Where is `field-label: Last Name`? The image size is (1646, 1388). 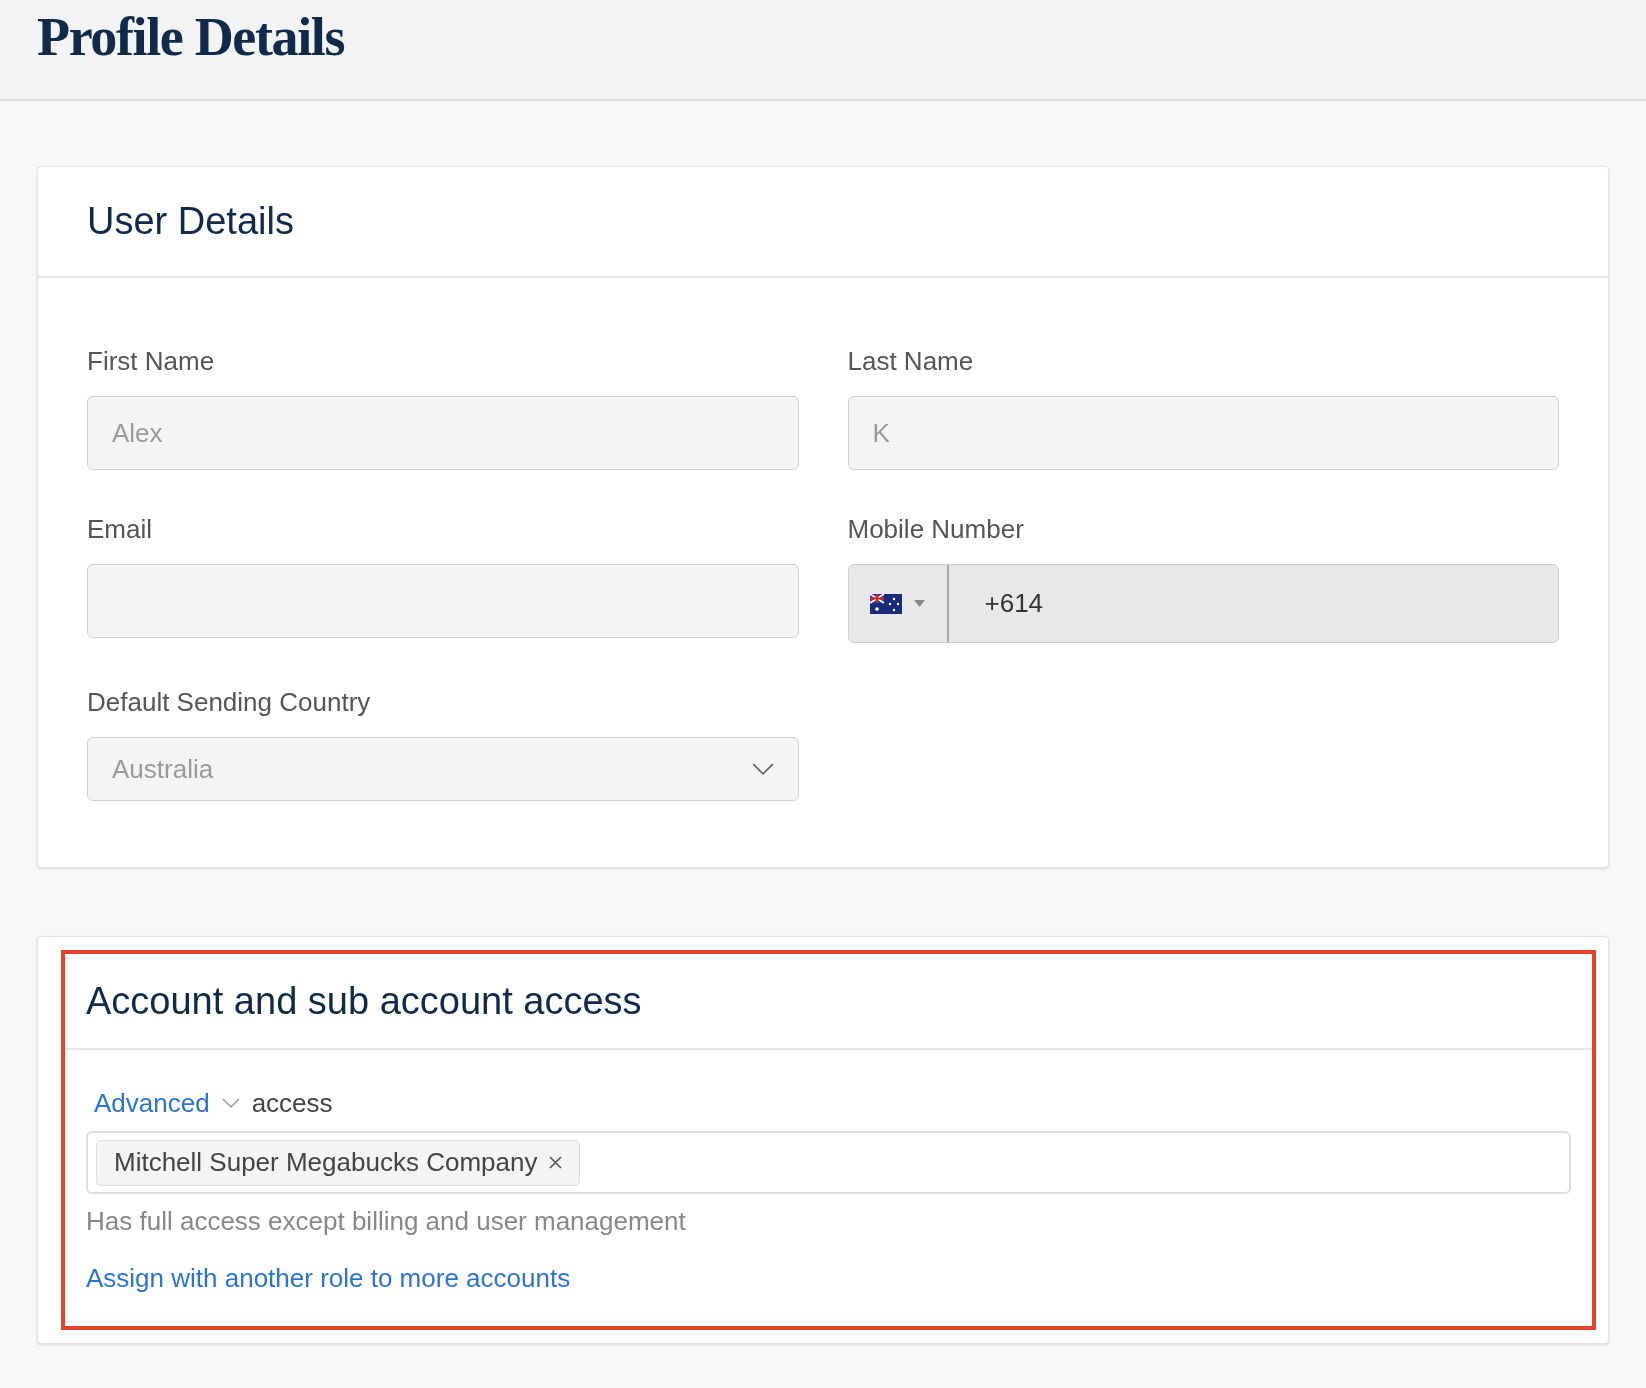 field-label: Last Name is located at coordinates (911, 361).